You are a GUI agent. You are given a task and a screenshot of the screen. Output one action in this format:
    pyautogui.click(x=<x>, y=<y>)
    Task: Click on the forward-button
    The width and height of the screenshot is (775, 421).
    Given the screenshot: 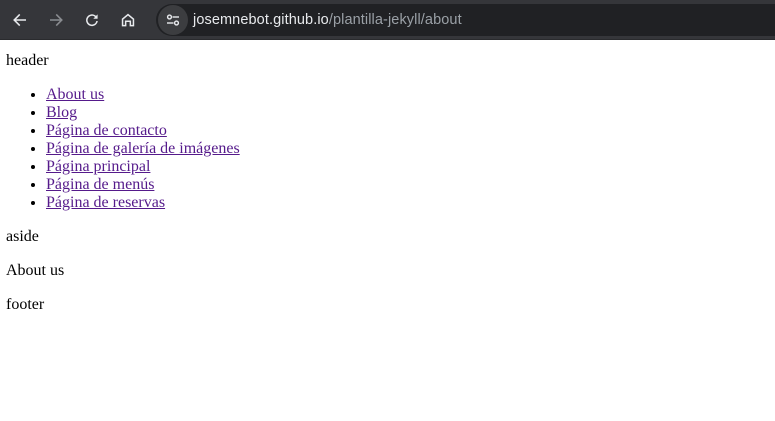 What is the action you would take?
    pyautogui.click(x=56, y=20)
    